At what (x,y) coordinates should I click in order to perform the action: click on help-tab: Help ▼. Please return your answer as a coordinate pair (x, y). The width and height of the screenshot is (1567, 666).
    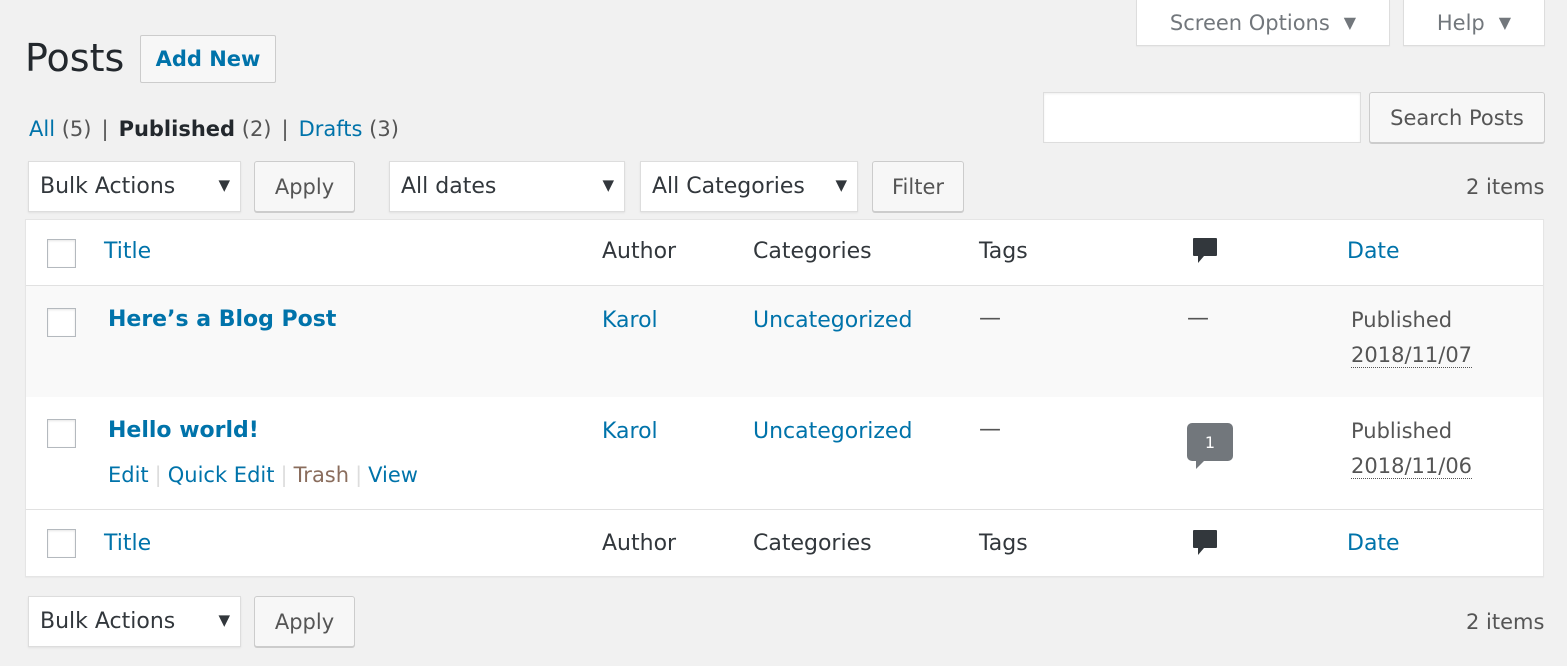
    Looking at the image, I should click on (1474, 23).